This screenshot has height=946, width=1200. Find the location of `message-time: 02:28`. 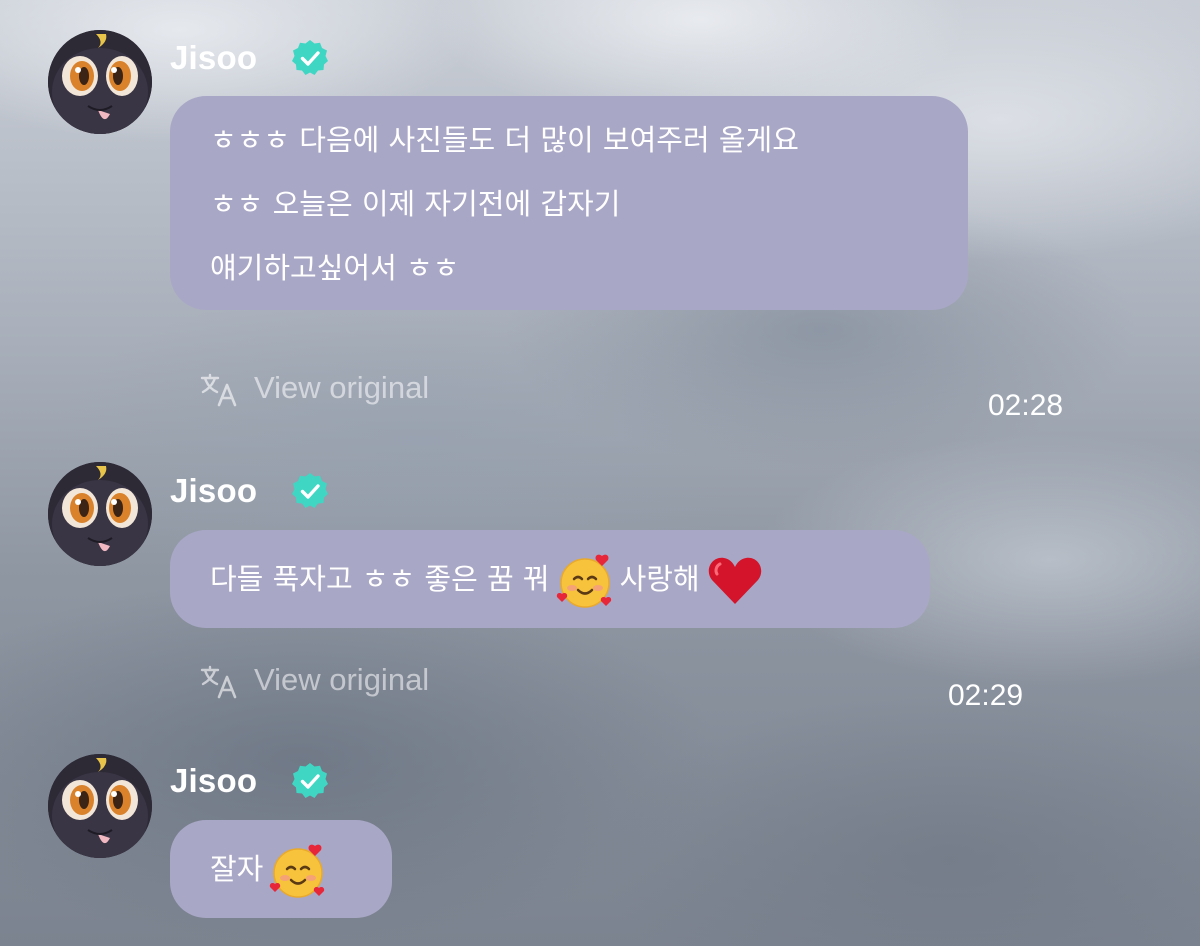

message-time: 02:28 is located at coordinates (1026, 405).